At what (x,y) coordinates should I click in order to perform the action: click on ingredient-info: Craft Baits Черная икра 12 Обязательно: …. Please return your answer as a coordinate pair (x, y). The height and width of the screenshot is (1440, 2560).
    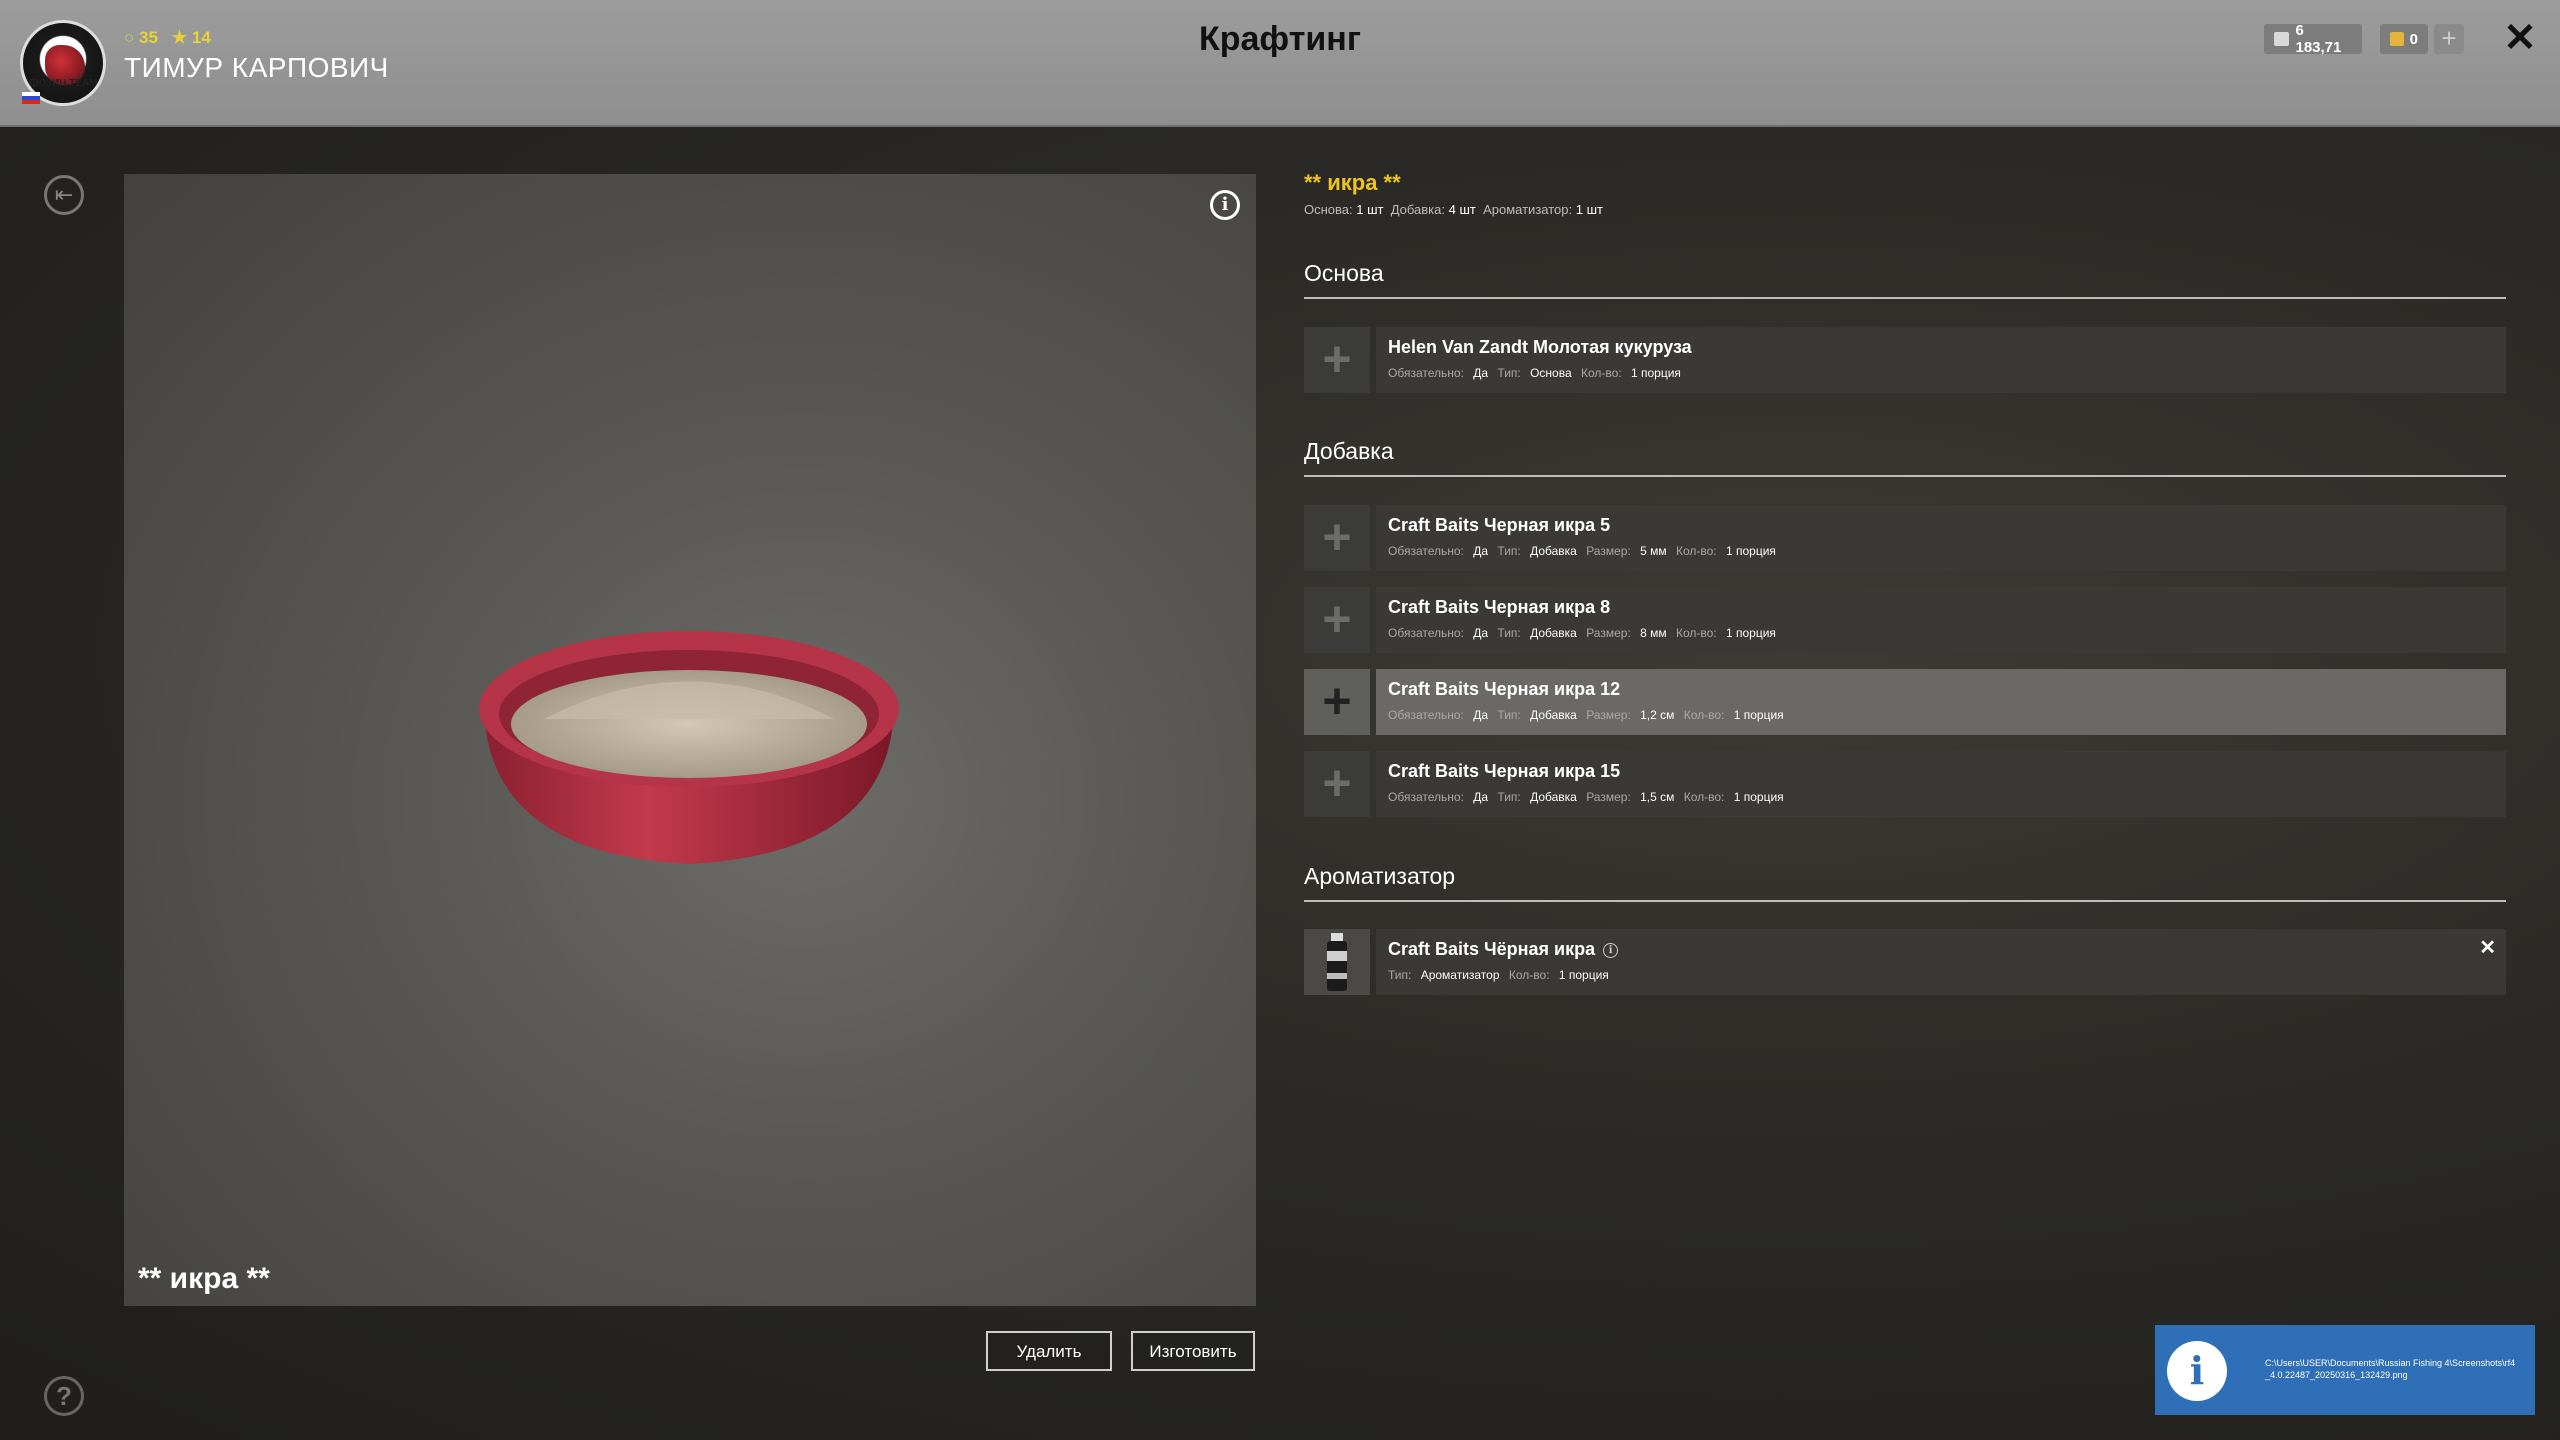
    Looking at the image, I should click on (1941, 702).